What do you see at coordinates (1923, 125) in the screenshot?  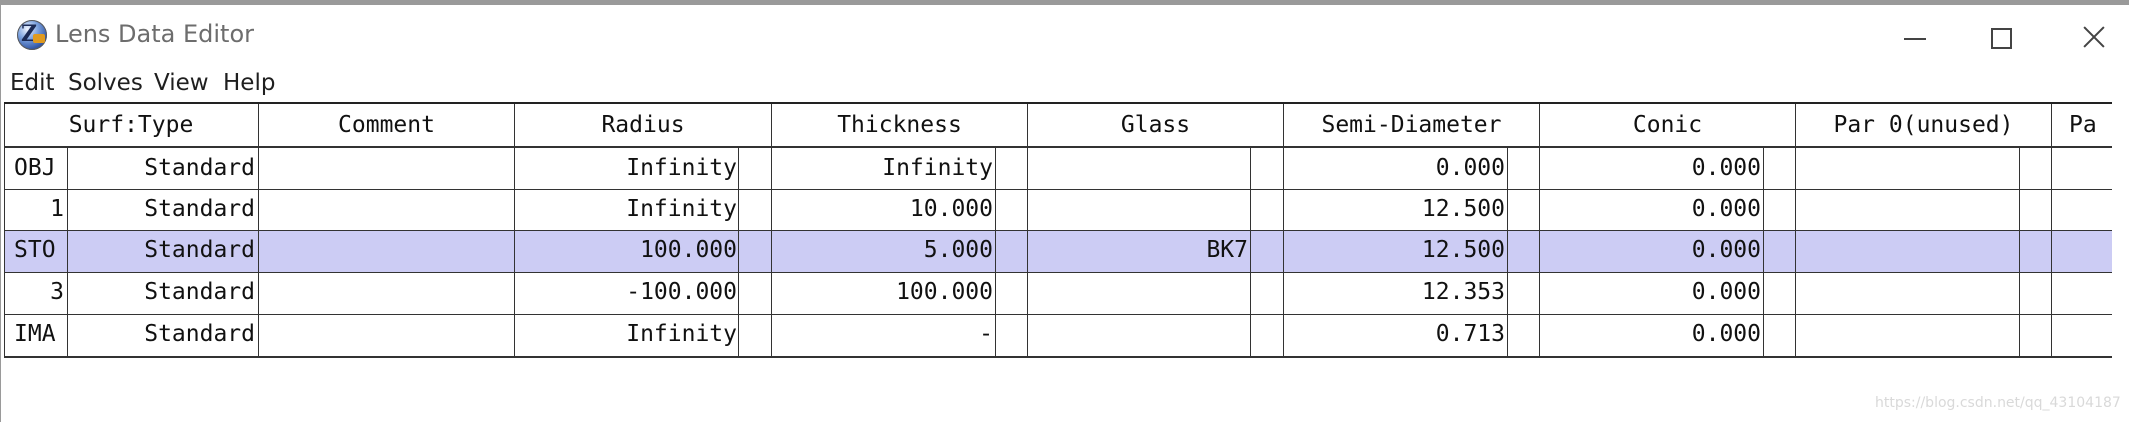 I see `header-par0: Par 0(unused)` at bounding box center [1923, 125].